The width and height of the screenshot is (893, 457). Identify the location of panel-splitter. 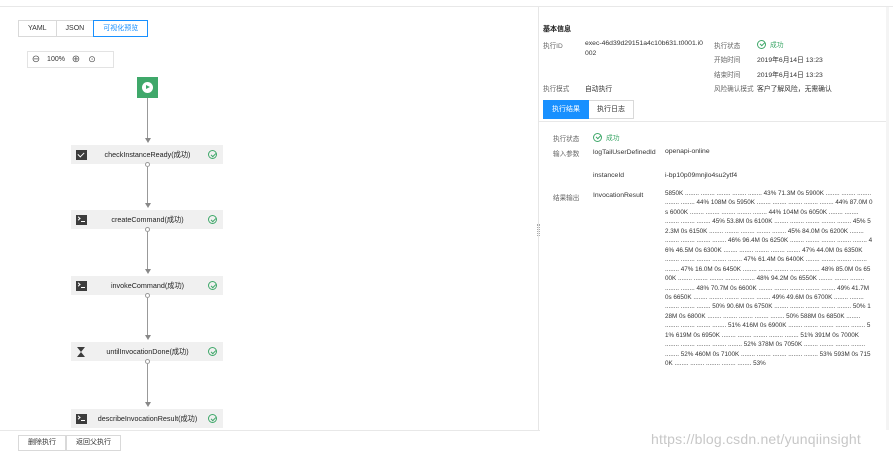
(538, 218).